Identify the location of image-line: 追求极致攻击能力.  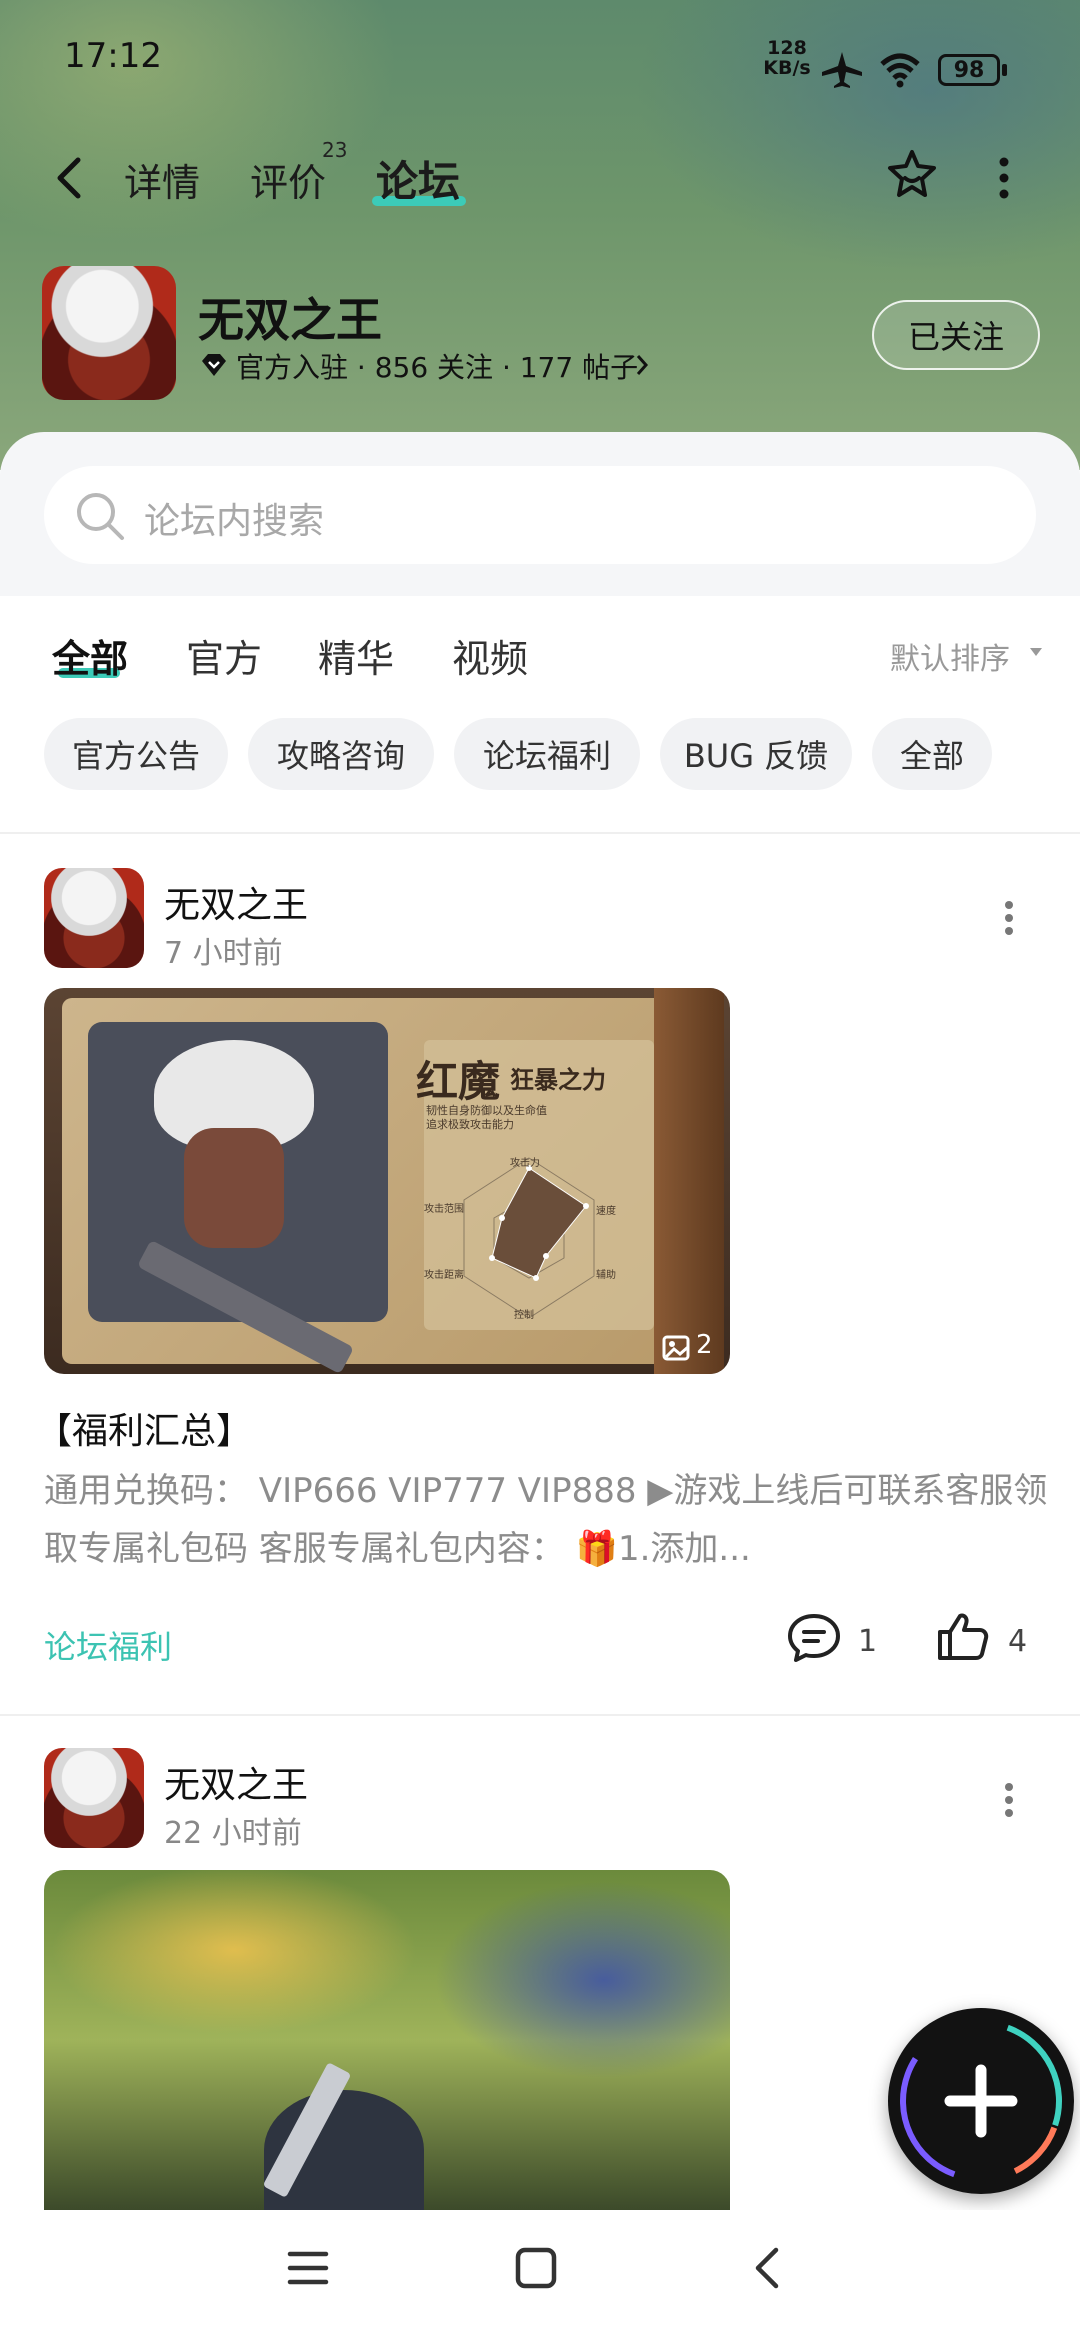
(470, 1124).